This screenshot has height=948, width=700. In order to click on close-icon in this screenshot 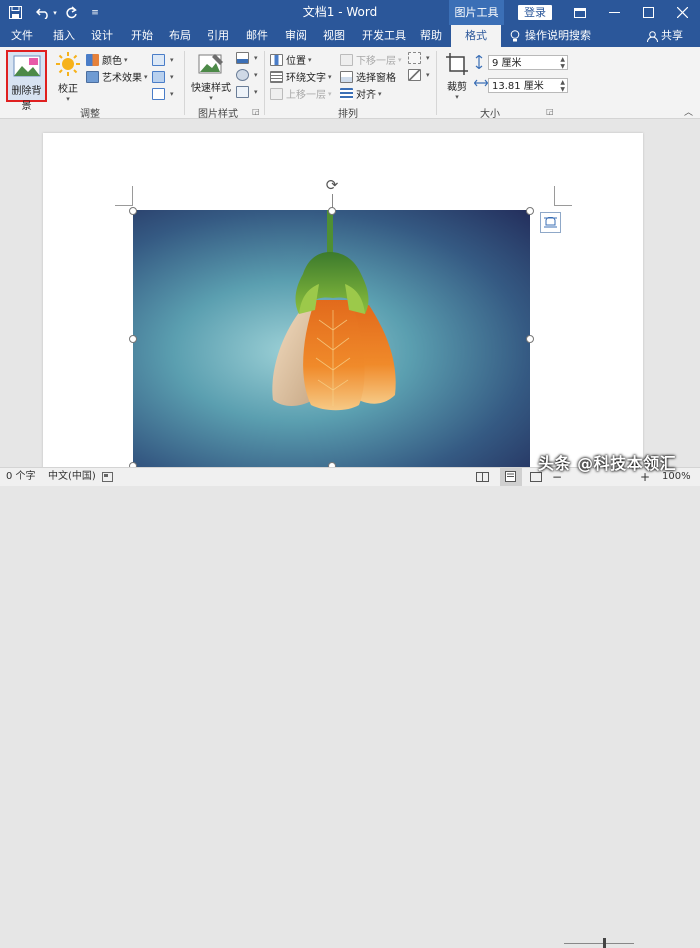, I will do `click(682, 12)`.